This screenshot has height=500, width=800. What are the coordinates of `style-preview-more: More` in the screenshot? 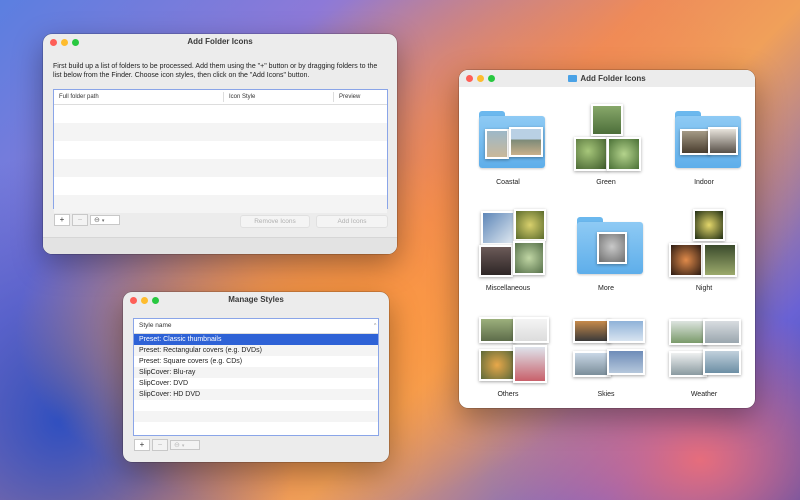 It's located at (606, 246).